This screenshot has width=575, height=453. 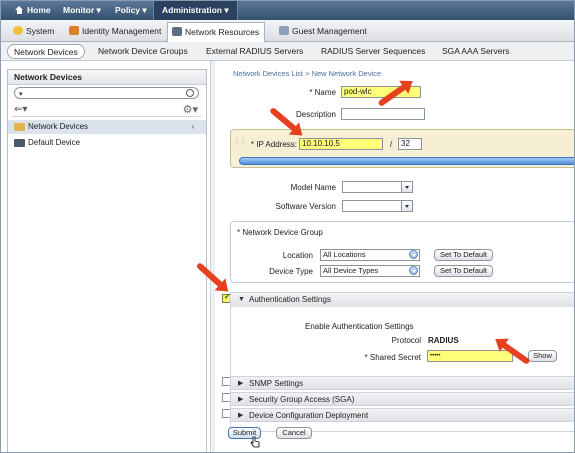 I want to click on cancel-button: Cancel, so click(x=294, y=433).